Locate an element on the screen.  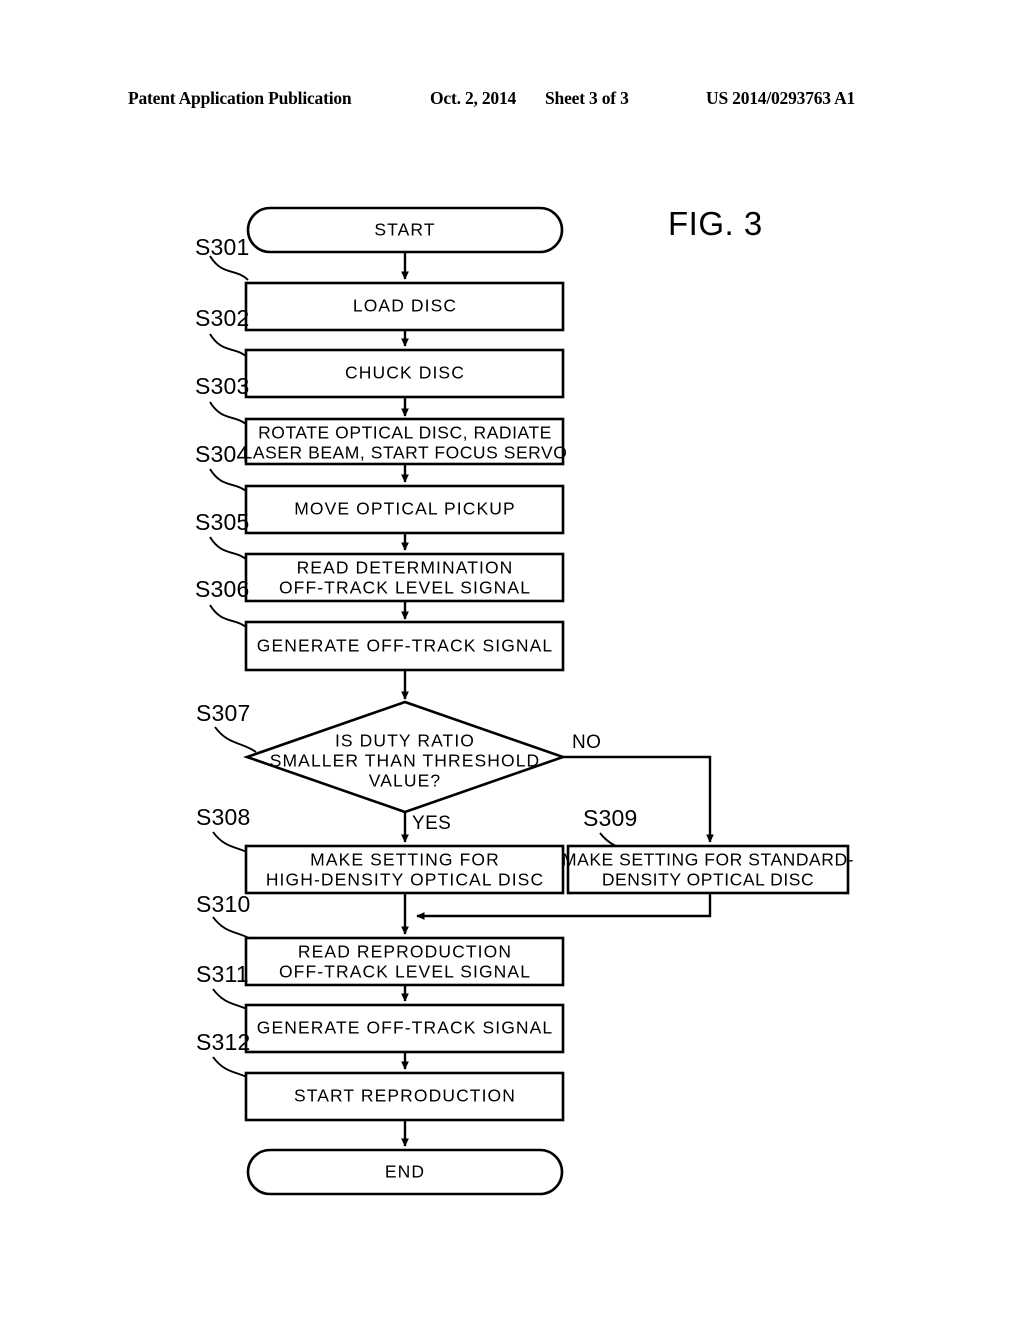
step-label-s304: S304 is located at coordinates (222, 454).